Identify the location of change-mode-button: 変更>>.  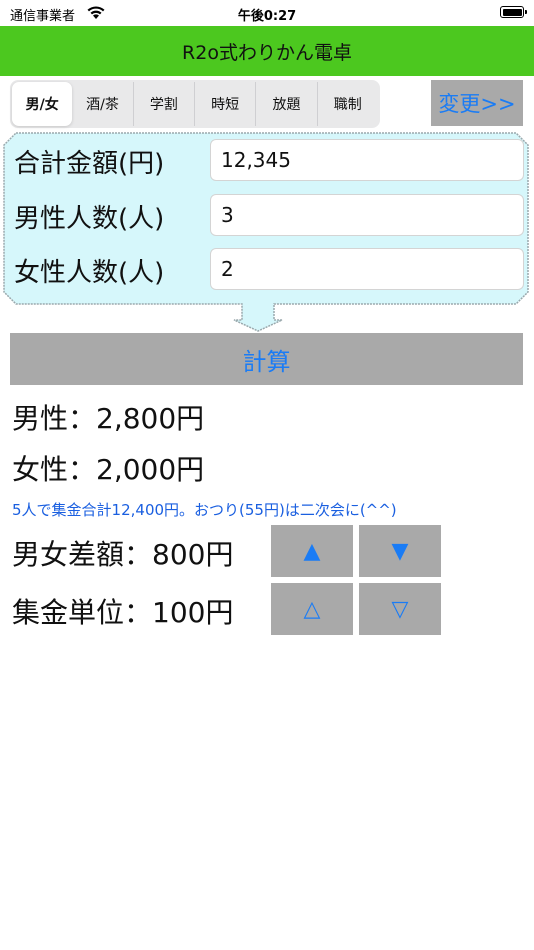
(477, 103).